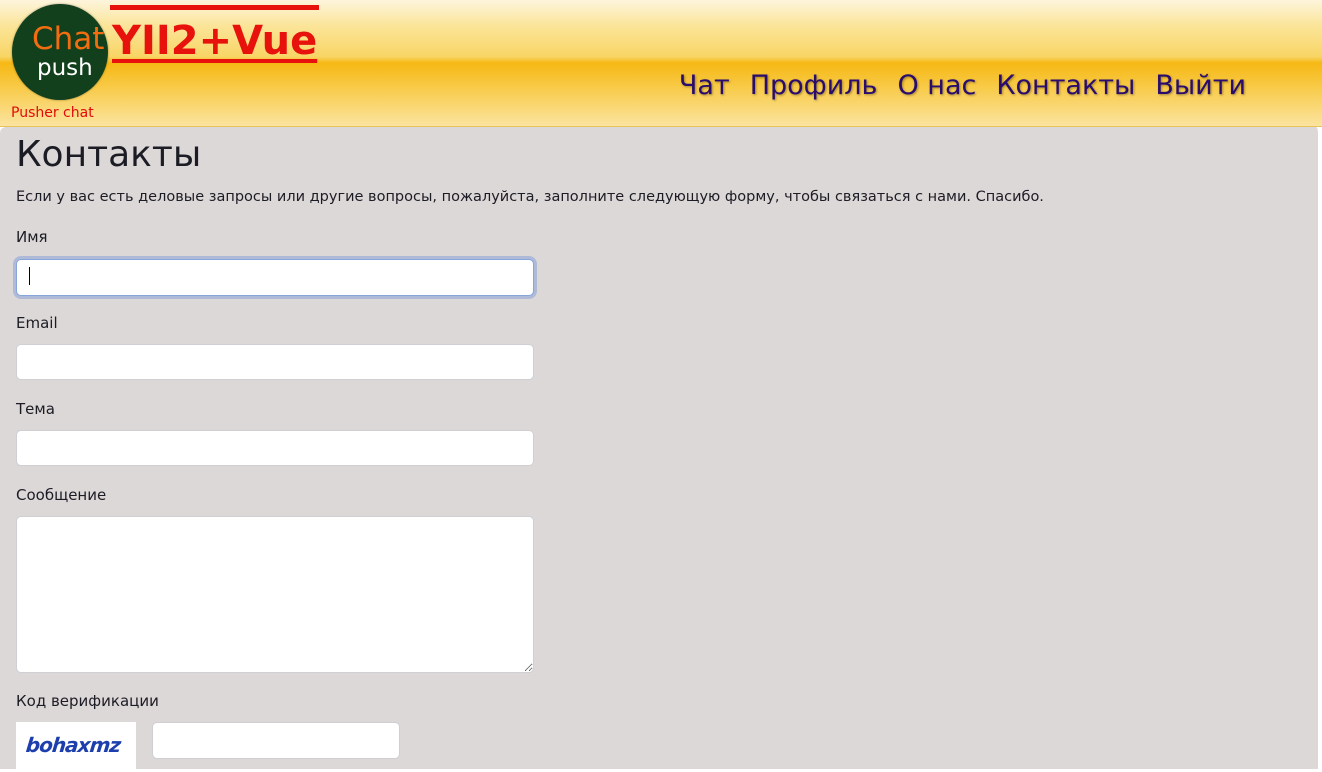 This screenshot has height=772, width=1322. Describe the element at coordinates (936, 85) in the screenshot. I see `nav-about: О нас` at that location.